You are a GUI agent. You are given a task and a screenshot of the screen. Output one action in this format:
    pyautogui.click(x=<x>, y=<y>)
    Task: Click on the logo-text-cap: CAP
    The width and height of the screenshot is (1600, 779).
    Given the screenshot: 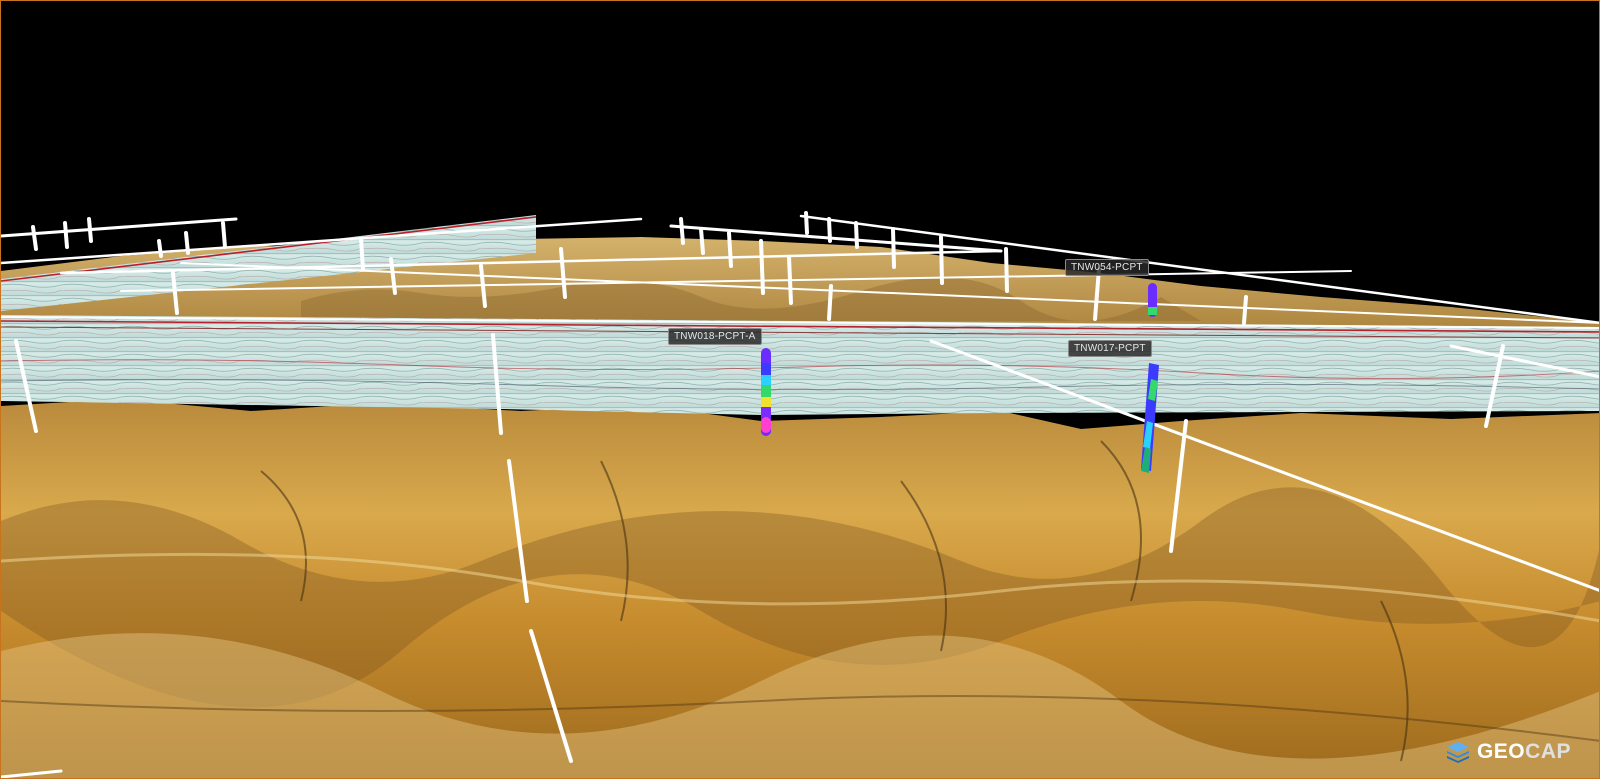 What is the action you would take?
    pyautogui.click(x=1548, y=751)
    